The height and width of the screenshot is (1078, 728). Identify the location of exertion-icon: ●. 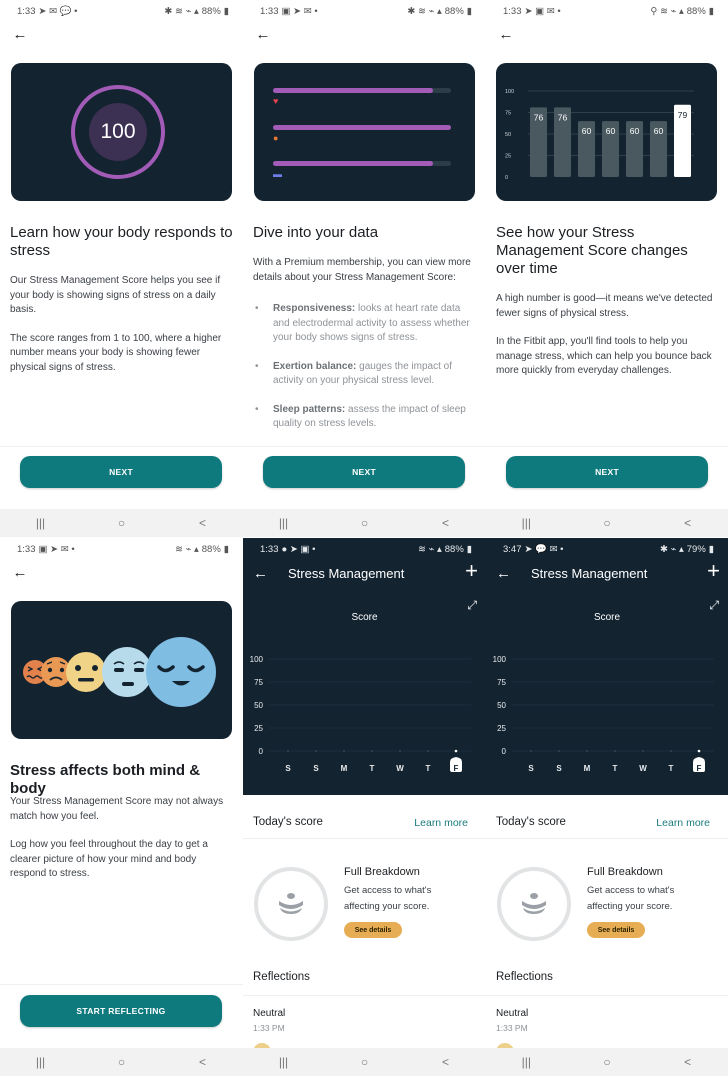
(276, 138).